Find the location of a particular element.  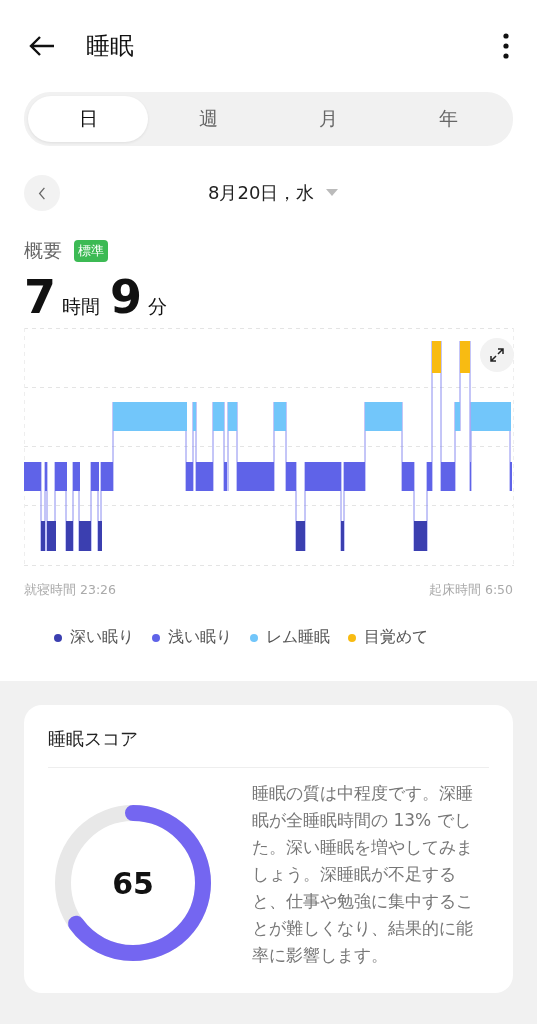

period-tab: 日 is located at coordinates (88, 119).